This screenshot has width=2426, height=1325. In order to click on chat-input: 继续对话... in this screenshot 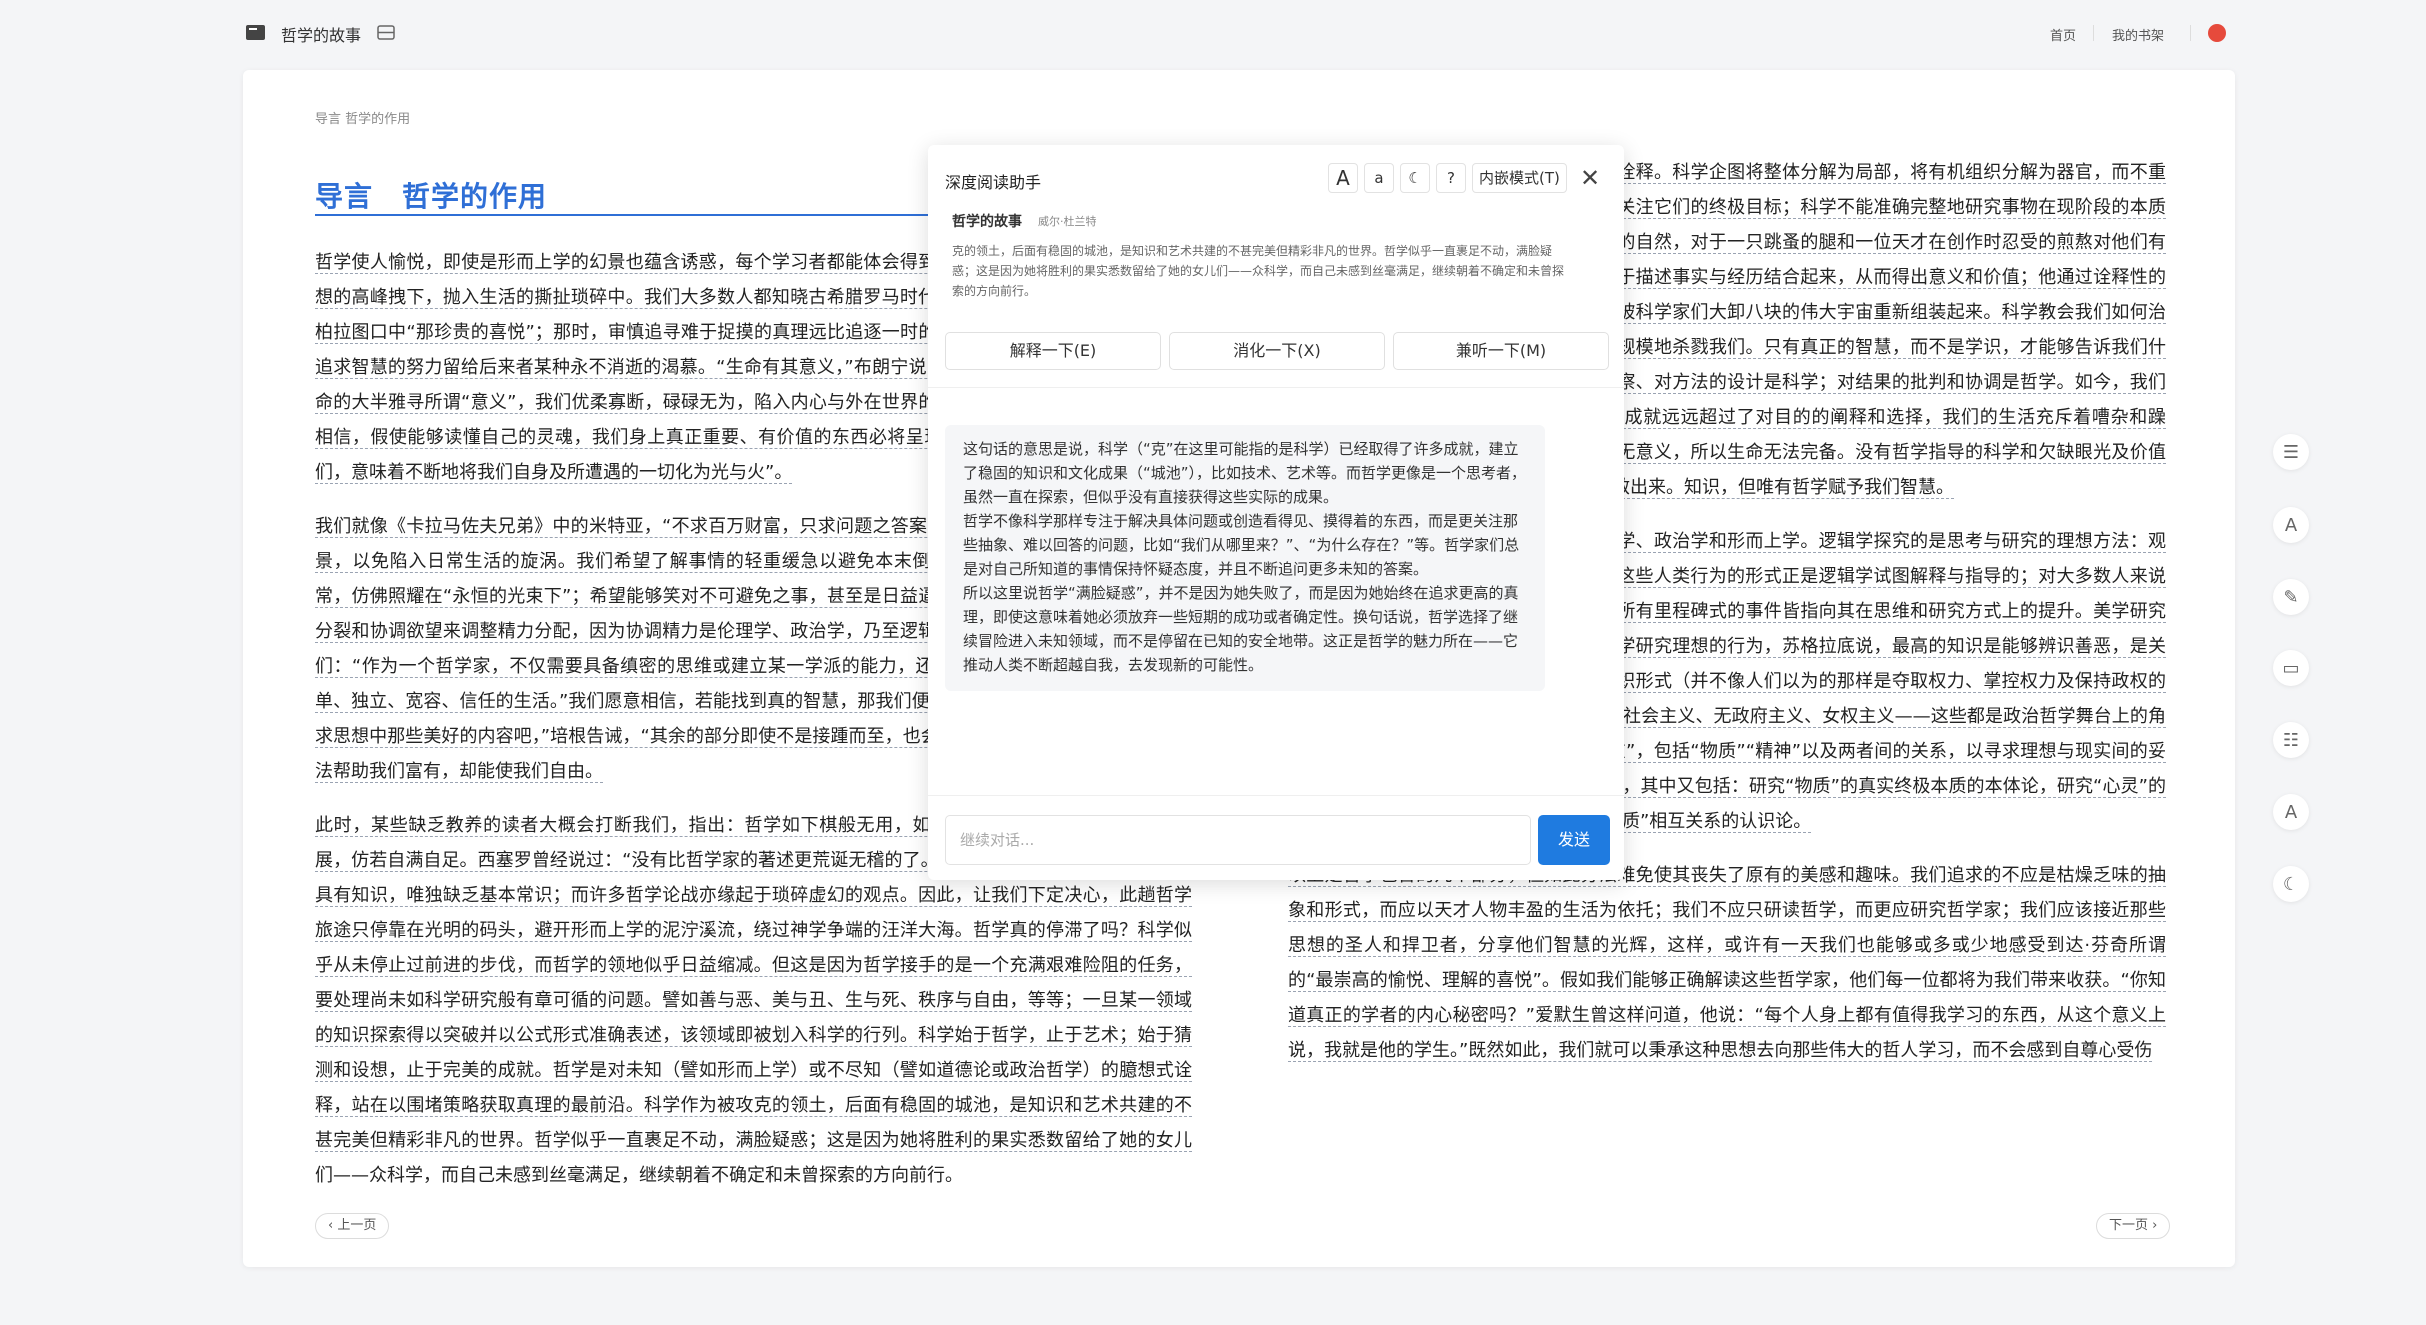, I will do `click(1238, 840)`.